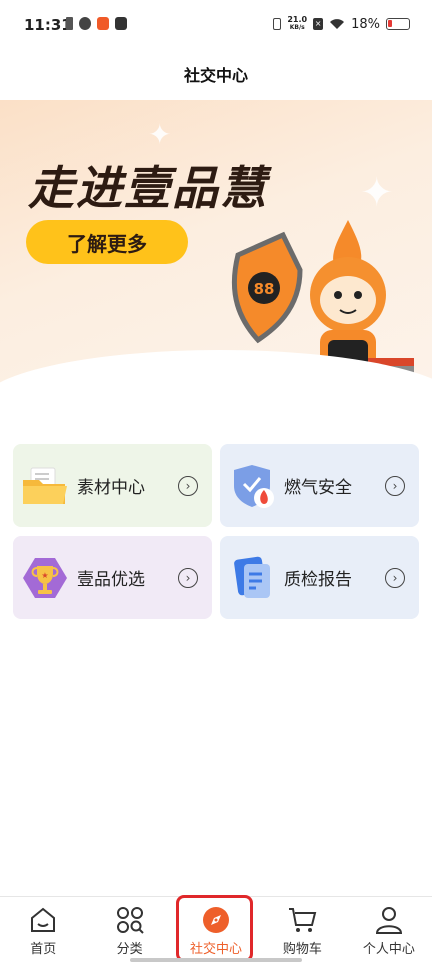 This screenshot has height=964, width=432. Describe the element at coordinates (96, 23) in the screenshot. I see `notification-icons` at that location.